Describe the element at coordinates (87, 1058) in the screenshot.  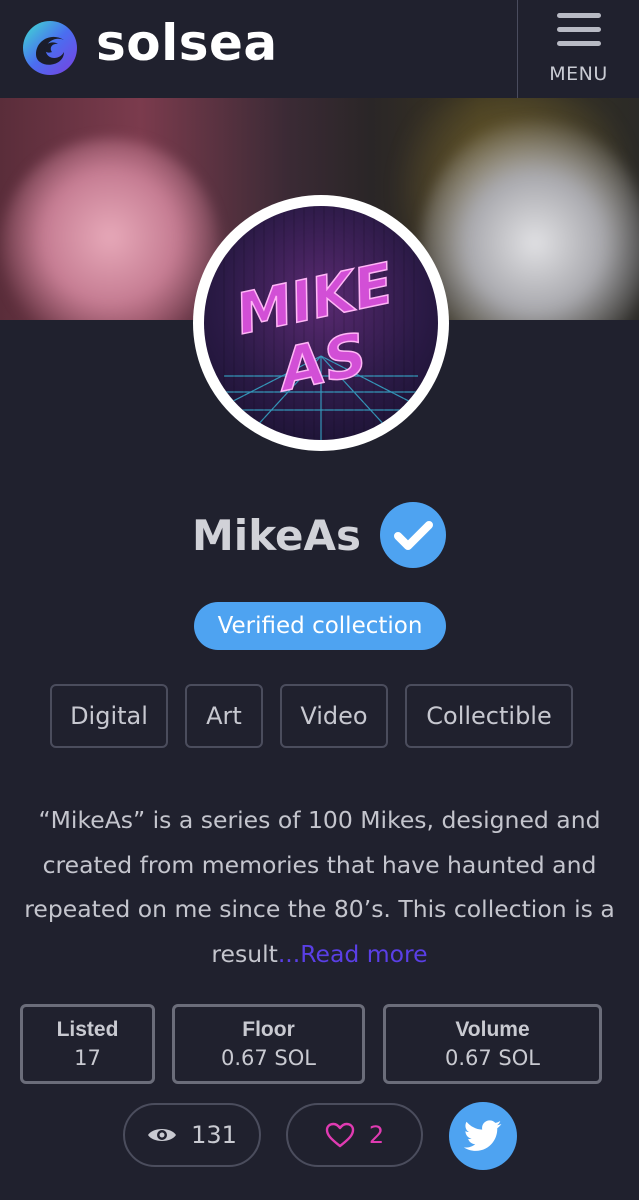
I see `stat-listed-value: 17` at that location.